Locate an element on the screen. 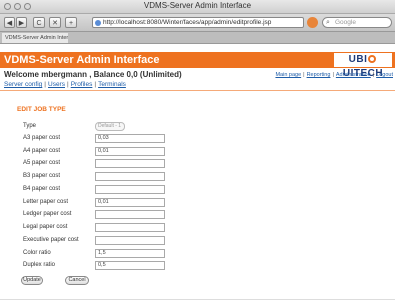 The image size is (395, 305). link-main-page: Main page is located at coordinates (288, 75).